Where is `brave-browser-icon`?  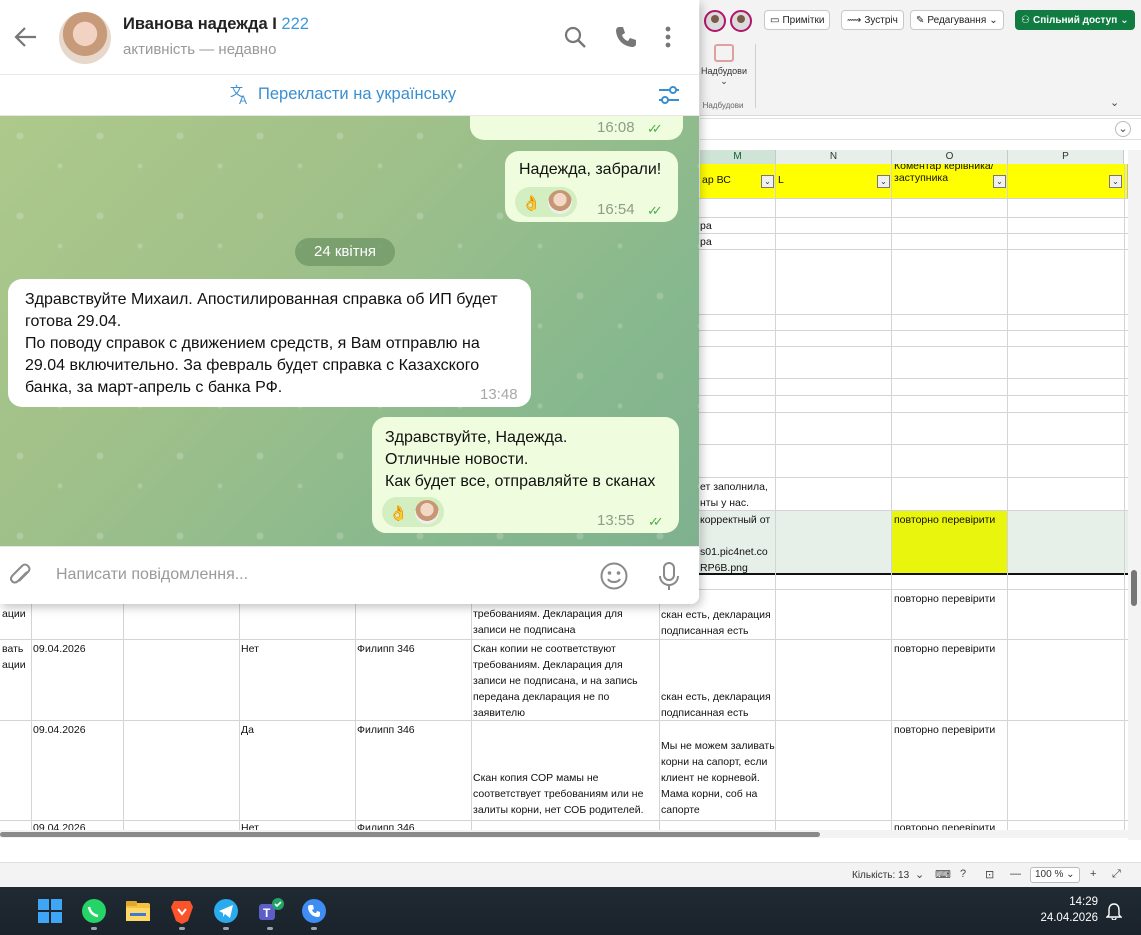 brave-browser-icon is located at coordinates (182, 911).